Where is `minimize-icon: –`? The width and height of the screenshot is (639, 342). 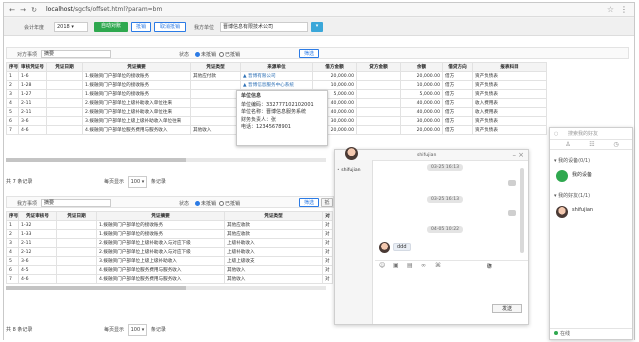 minimize-icon: – is located at coordinates (515, 155).